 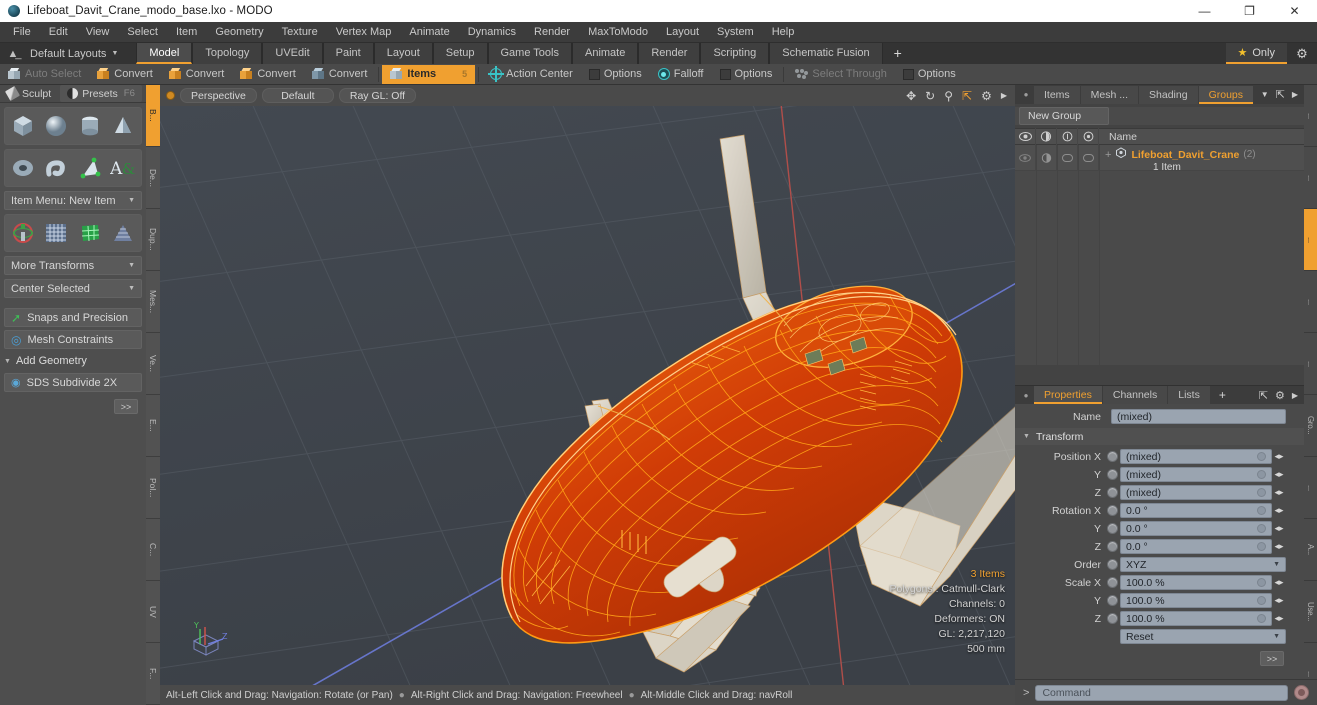 I want to click on row-render-toggle, so click(x=1046, y=158).